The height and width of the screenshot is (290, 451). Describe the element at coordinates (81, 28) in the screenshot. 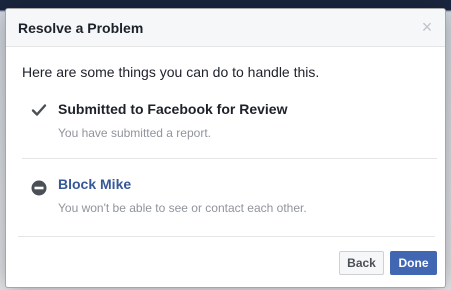

I see `dialog-title: Resolve a Problem` at that location.